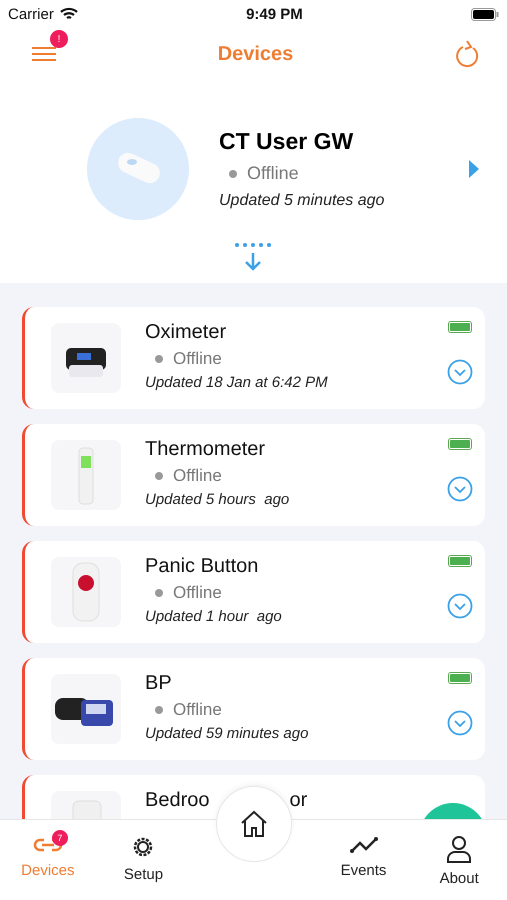 The image size is (507, 900). I want to click on page-title: Devices, so click(256, 54).